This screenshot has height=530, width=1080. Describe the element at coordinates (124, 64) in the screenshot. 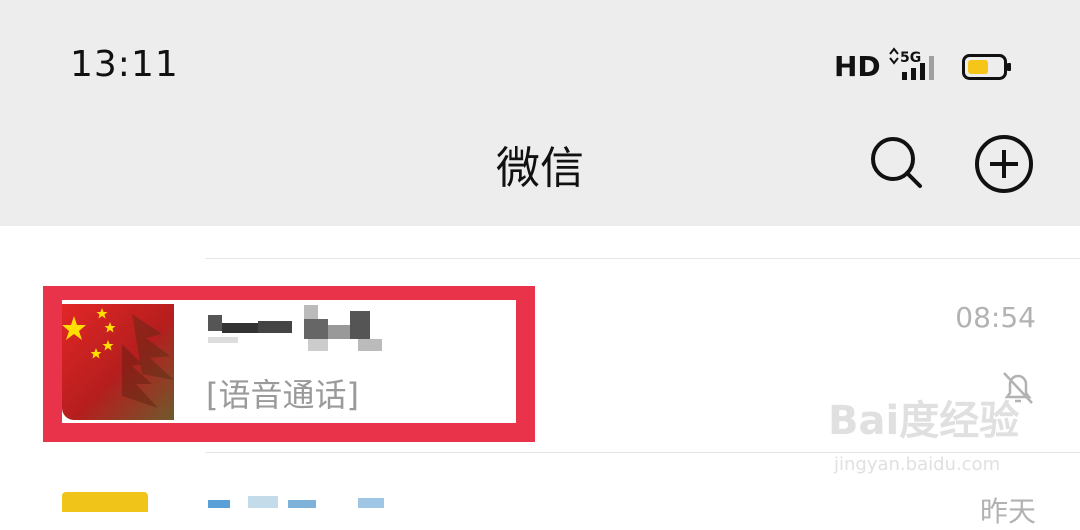

I see `status-time: 13:11` at that location.